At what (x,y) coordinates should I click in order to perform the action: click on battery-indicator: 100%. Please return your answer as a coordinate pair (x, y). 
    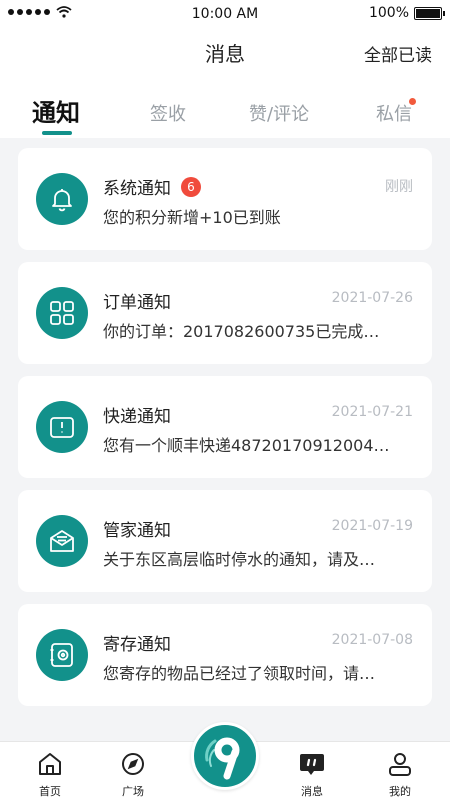
    Looking at the image, I should click on (406, 13).